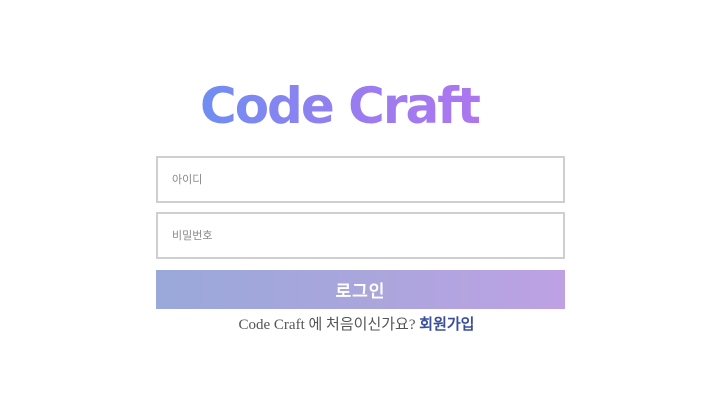 The height and width of the screenshot is (415, 713). What do you see at coordinates (360, 179) in the screenshot?
I see `username-input` at bounding box center [360, 179].